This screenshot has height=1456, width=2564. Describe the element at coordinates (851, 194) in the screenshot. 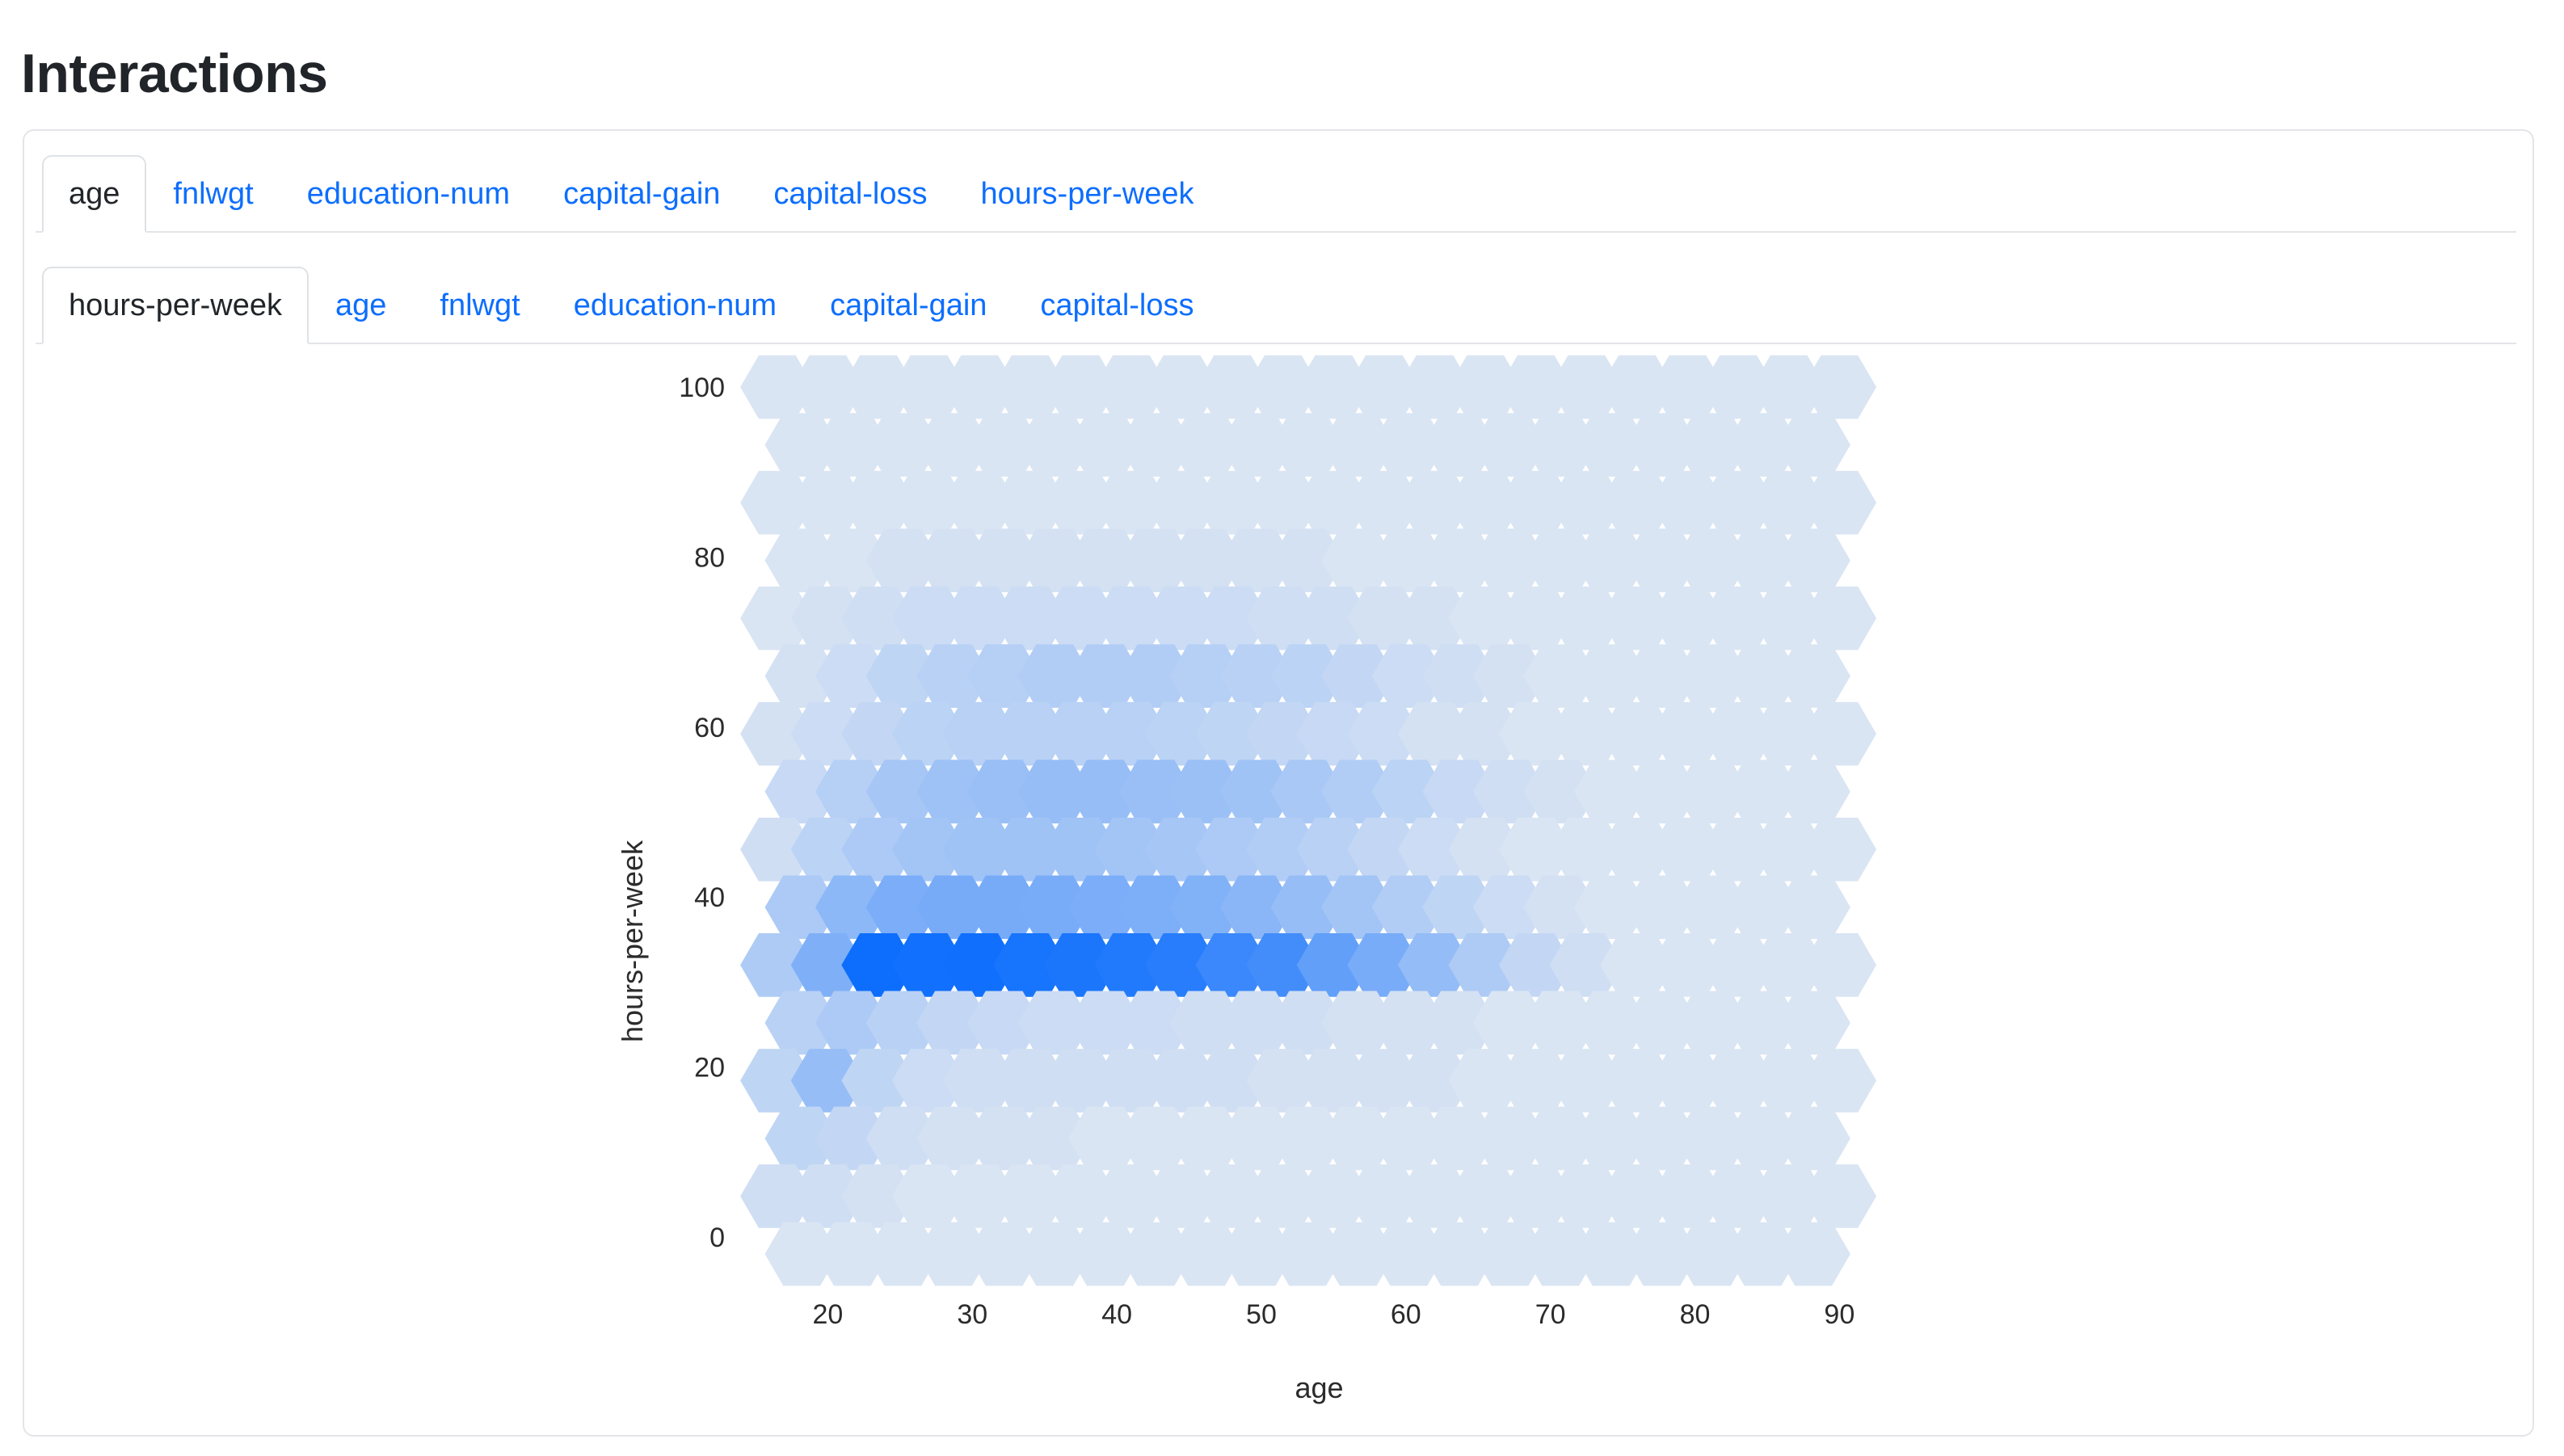

I see `primary-tab-capital-loss: capital-loss` at that location.